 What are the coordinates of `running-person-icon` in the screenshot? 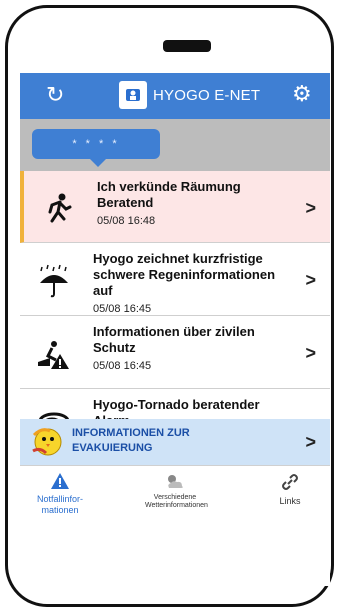 It's located at (60, 208).